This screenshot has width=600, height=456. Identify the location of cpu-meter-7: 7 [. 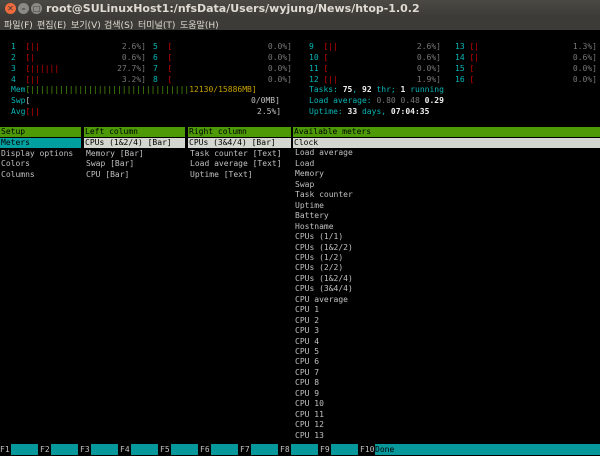
(162, 69).